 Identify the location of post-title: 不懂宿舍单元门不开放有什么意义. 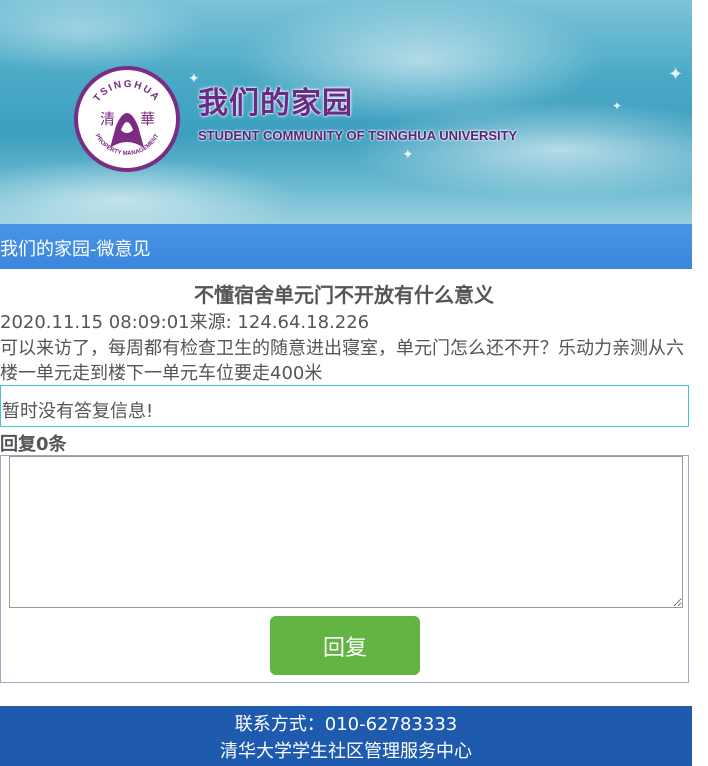
(344, 295).